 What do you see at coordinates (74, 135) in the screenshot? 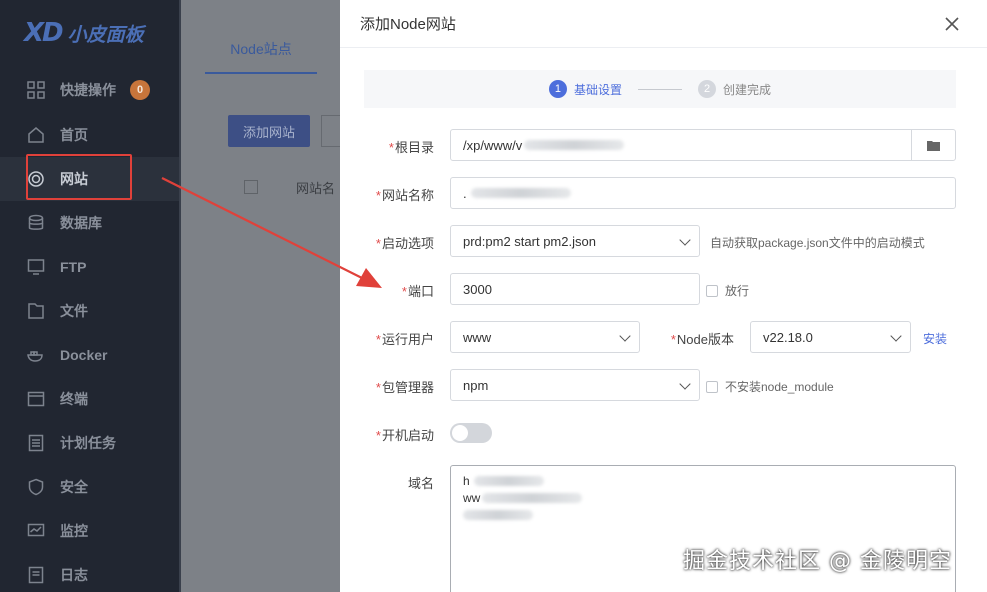
I see `sidebar-item-label: 首页` at bounding box center [74, 135].